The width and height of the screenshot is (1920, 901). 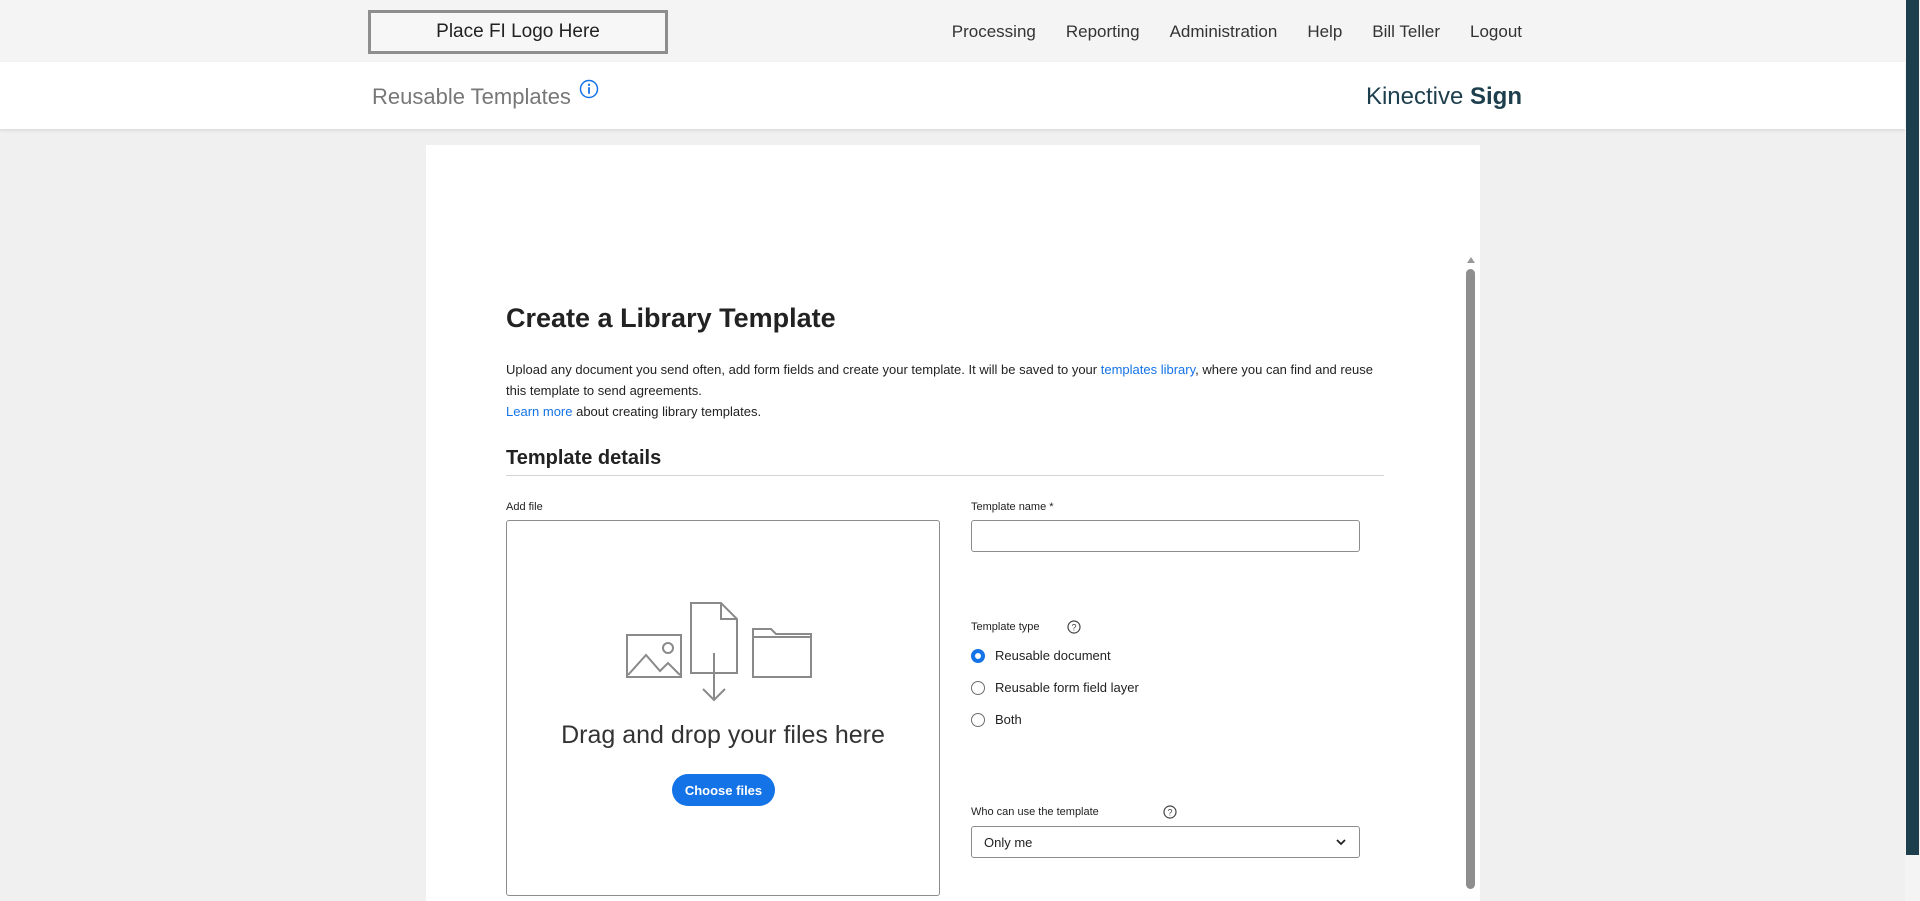 I want to click on nav-administration: Administration, so click(x=1224, y=32).